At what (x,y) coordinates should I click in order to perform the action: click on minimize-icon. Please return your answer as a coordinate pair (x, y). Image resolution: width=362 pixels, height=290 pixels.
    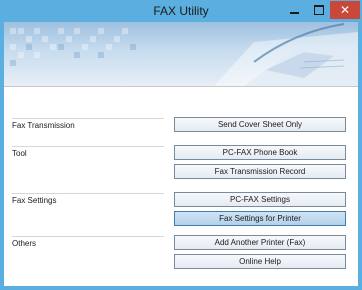
    Looking at the image, I should click on (294, 13).